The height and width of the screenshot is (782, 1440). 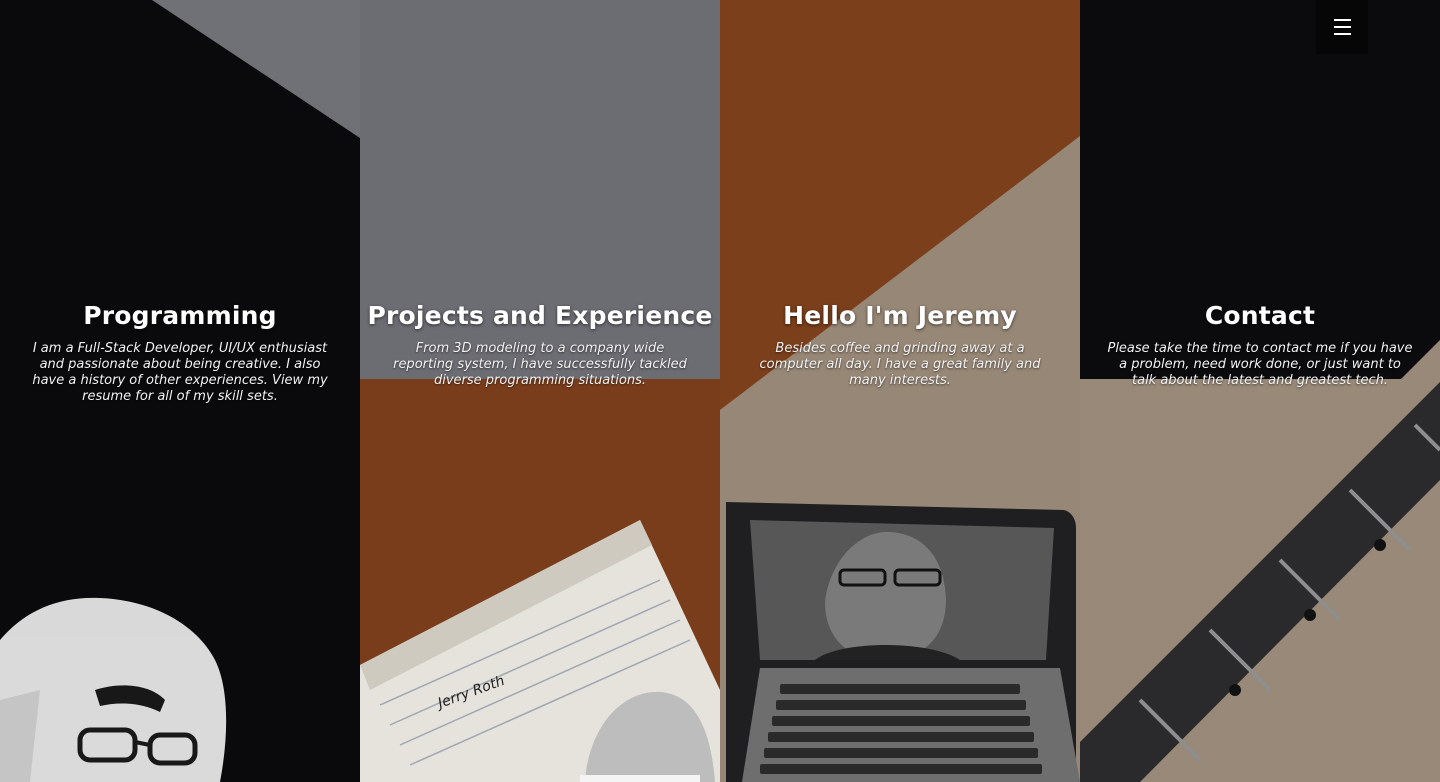 What do you see at coordinates (180, 315) in the screenshot?
I see `panel-title: Programming` at bounding box center [180, 315].